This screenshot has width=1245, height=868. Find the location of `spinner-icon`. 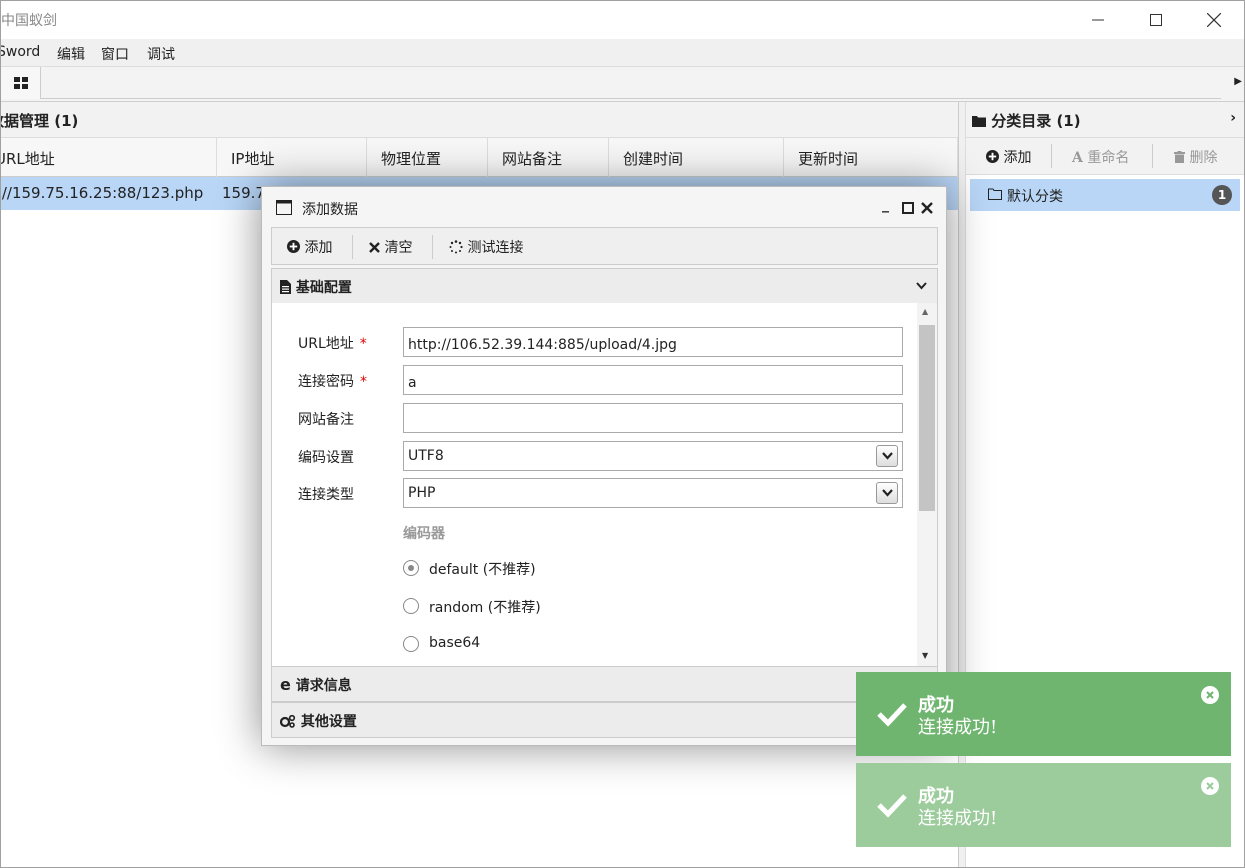

spinner-icon is located at coordinates (456, 247).